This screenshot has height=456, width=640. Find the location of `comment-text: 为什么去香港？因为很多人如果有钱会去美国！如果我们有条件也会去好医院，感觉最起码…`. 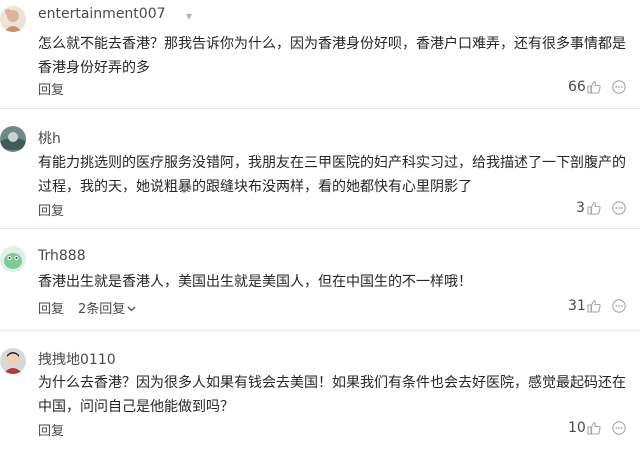

comment-text: 为什么去香港？因为很多人如果有钱会去美国！如果我们有条件也会去好医院，感觉最起码… is located at coordinates (332, 395).